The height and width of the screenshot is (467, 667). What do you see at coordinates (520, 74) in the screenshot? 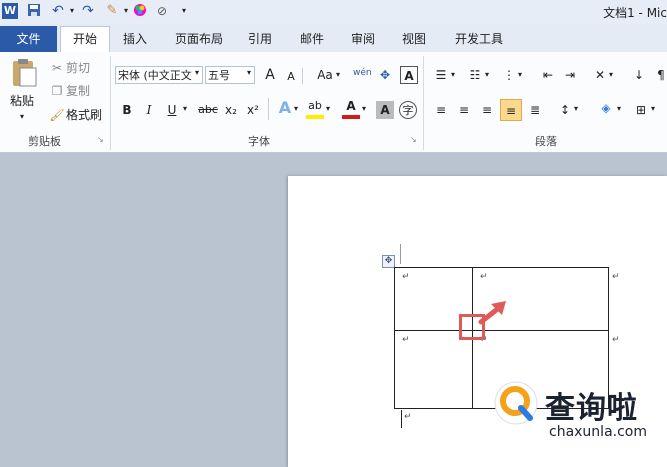
I see `multilevel-dropdown-icon: ▾` at bounding box center [520, 74].